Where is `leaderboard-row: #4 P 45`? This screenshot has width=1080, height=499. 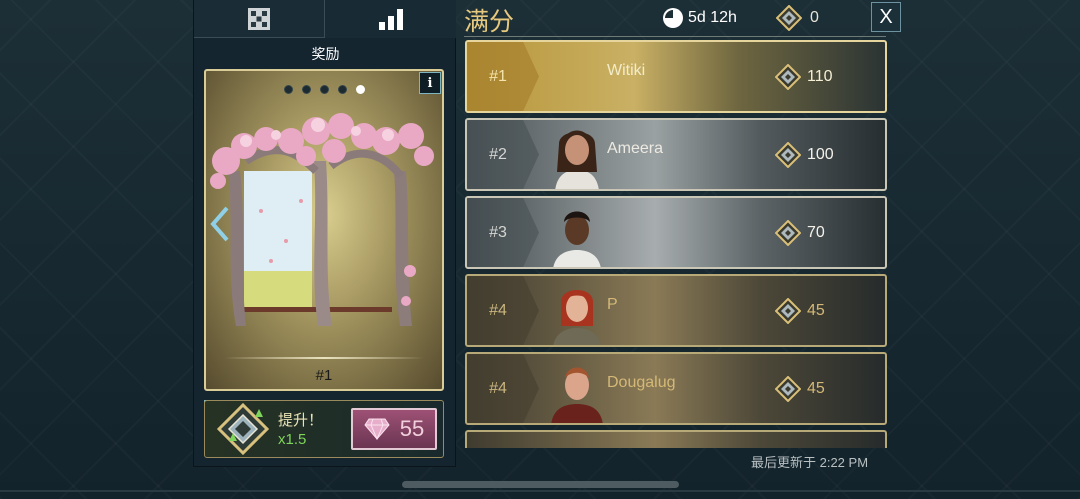 leaderboard-row: #4 P 45 is located at coordinates (676, 310).